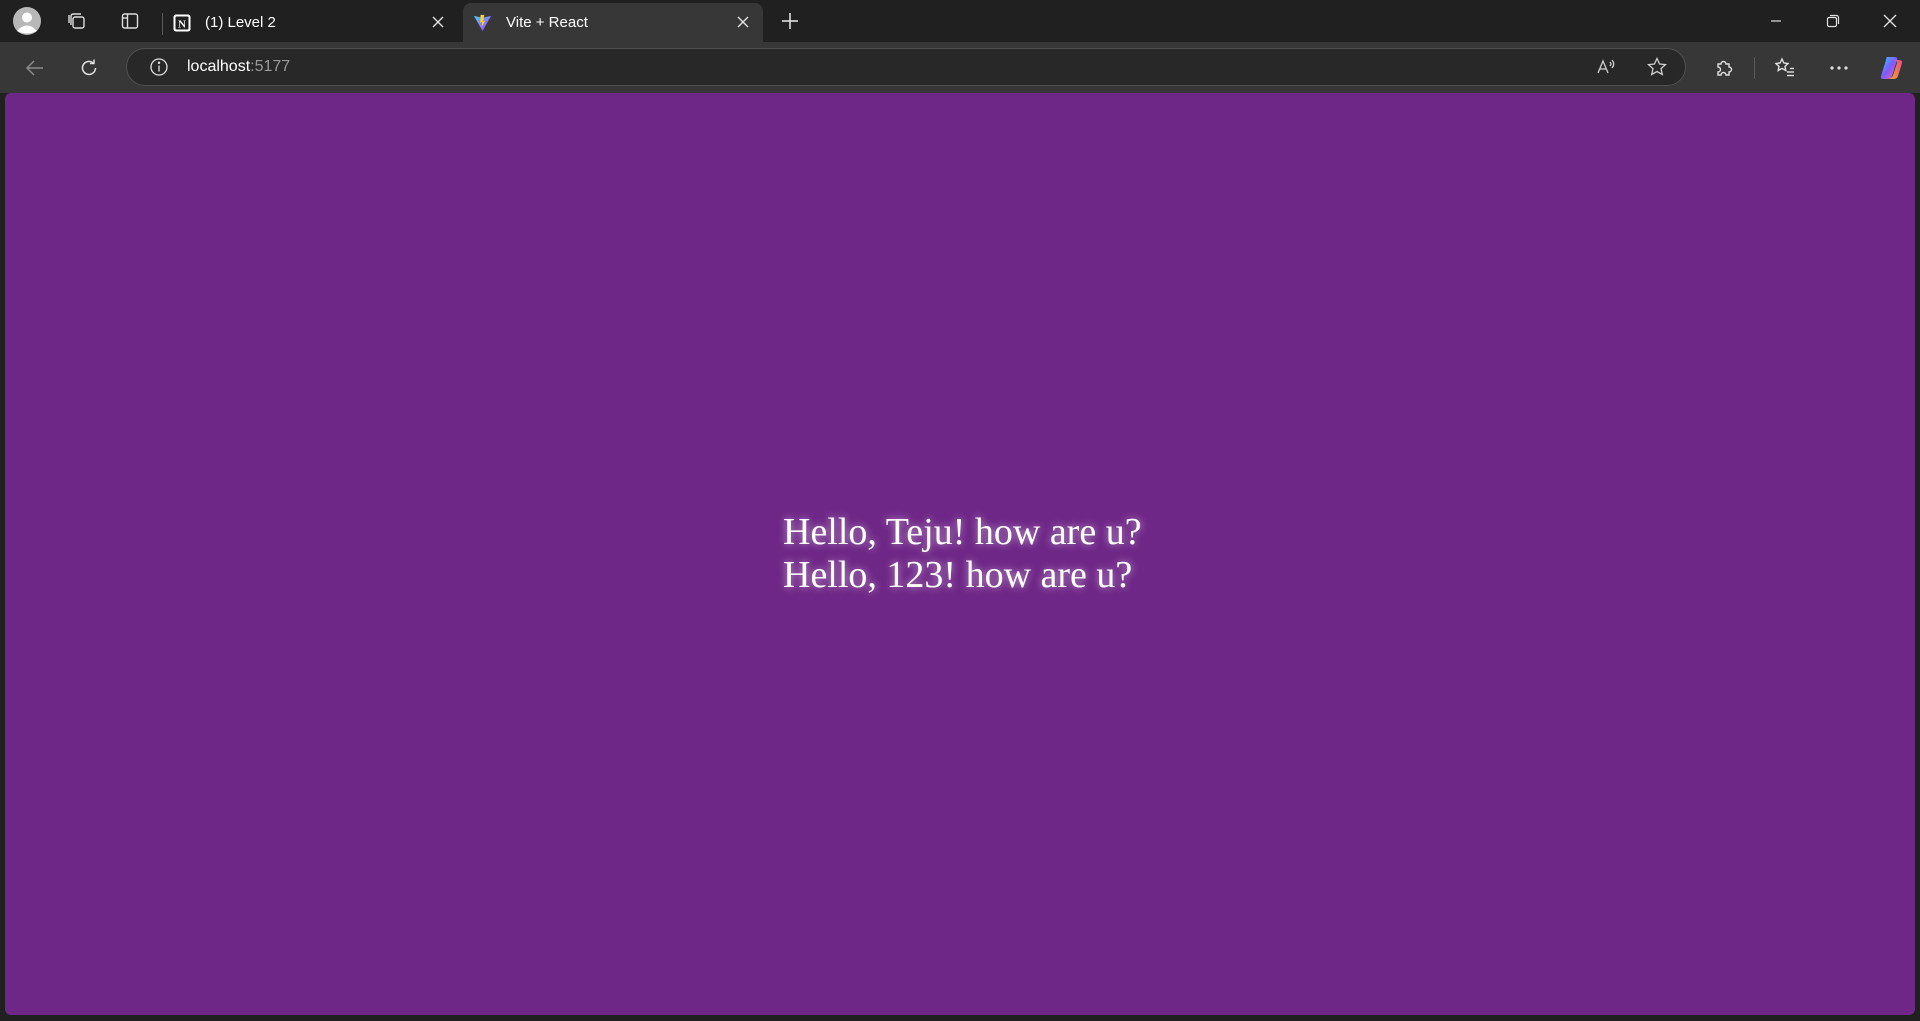 The image size is (1920, 1021). I want to click on close-window-button, so click(1890, 21).